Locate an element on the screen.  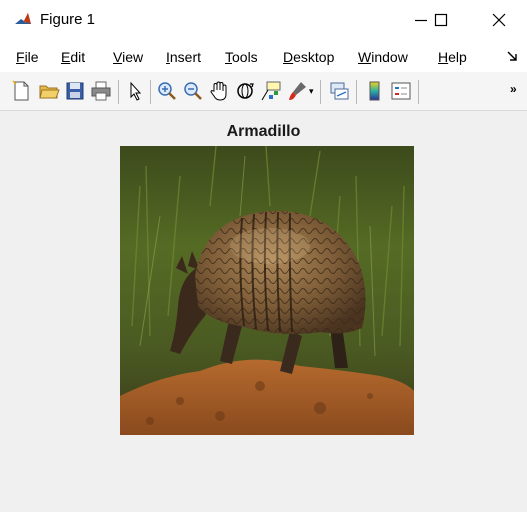
figure-toolbar: ▾ » is located at coordinates (263, 91).